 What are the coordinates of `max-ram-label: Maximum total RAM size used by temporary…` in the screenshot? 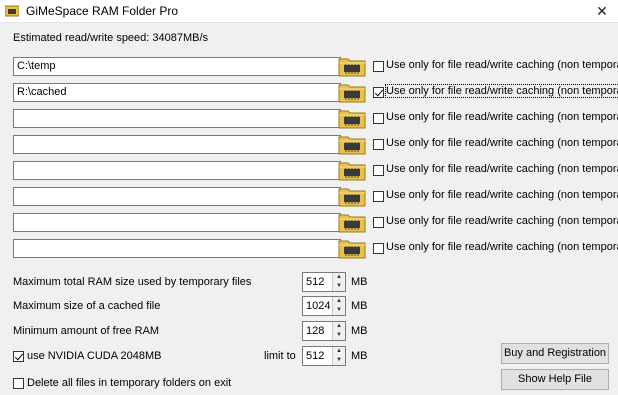 It's located at (132, 282).